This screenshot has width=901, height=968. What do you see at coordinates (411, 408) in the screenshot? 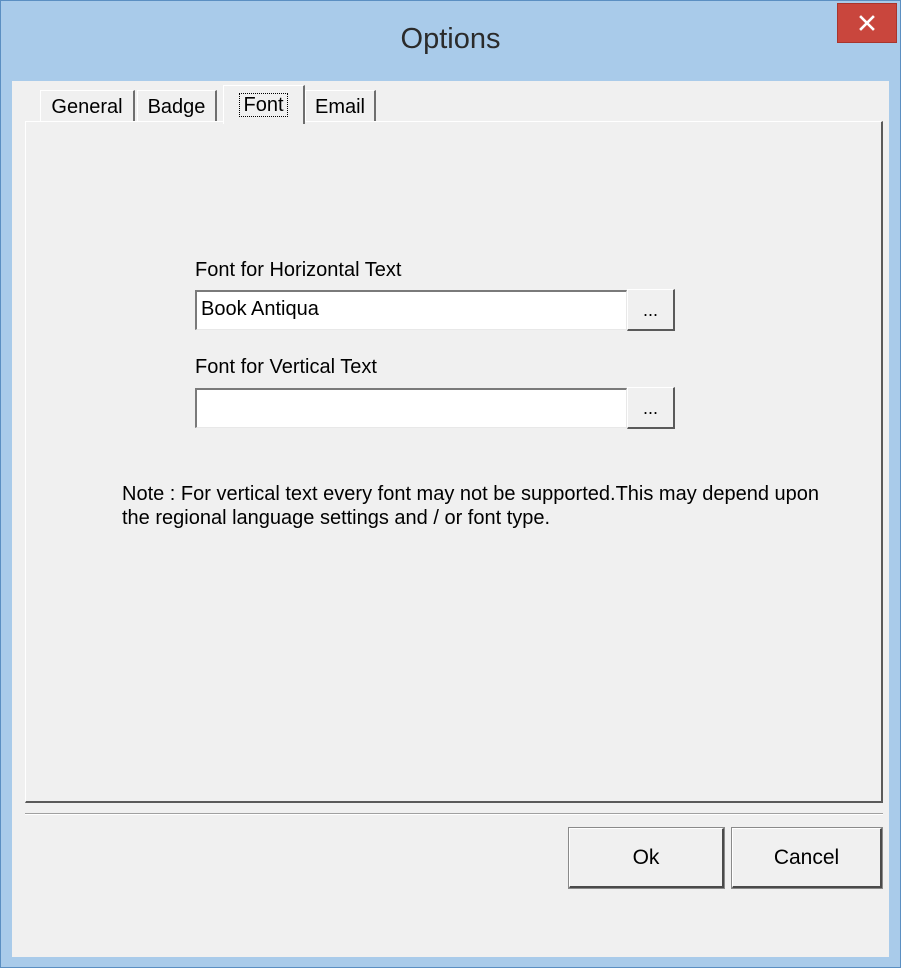
I see `vertical-font-field` at bounding box center [411, 408].